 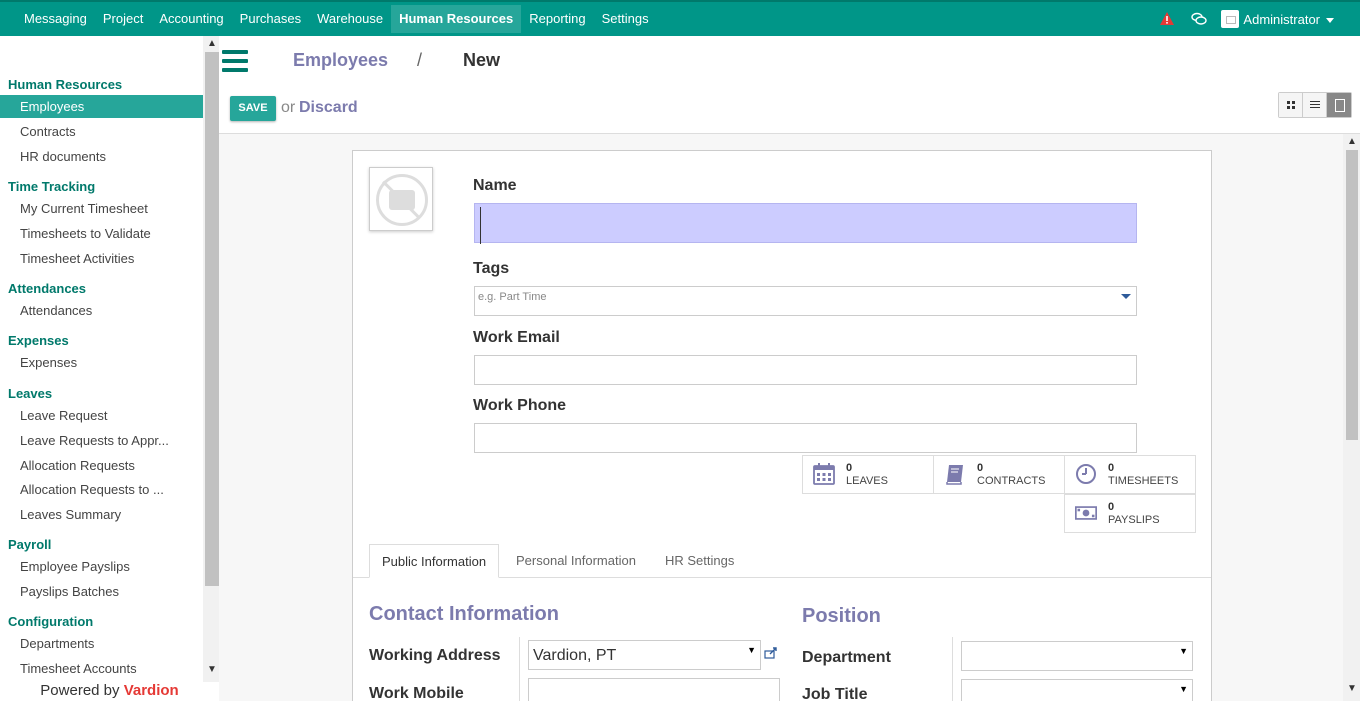 What do you see at coordinates (1086, 513) in the screenshot?
I see `money-icon` at bounding box center [1086, 513].